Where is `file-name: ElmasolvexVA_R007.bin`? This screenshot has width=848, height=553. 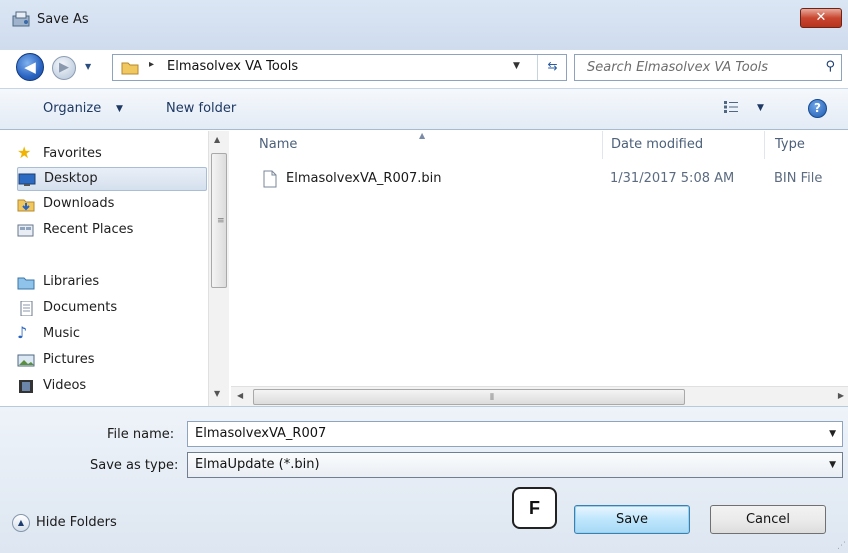
file-name: ElmasolvexVA_R007.bin is located at coordinates (364, 178).